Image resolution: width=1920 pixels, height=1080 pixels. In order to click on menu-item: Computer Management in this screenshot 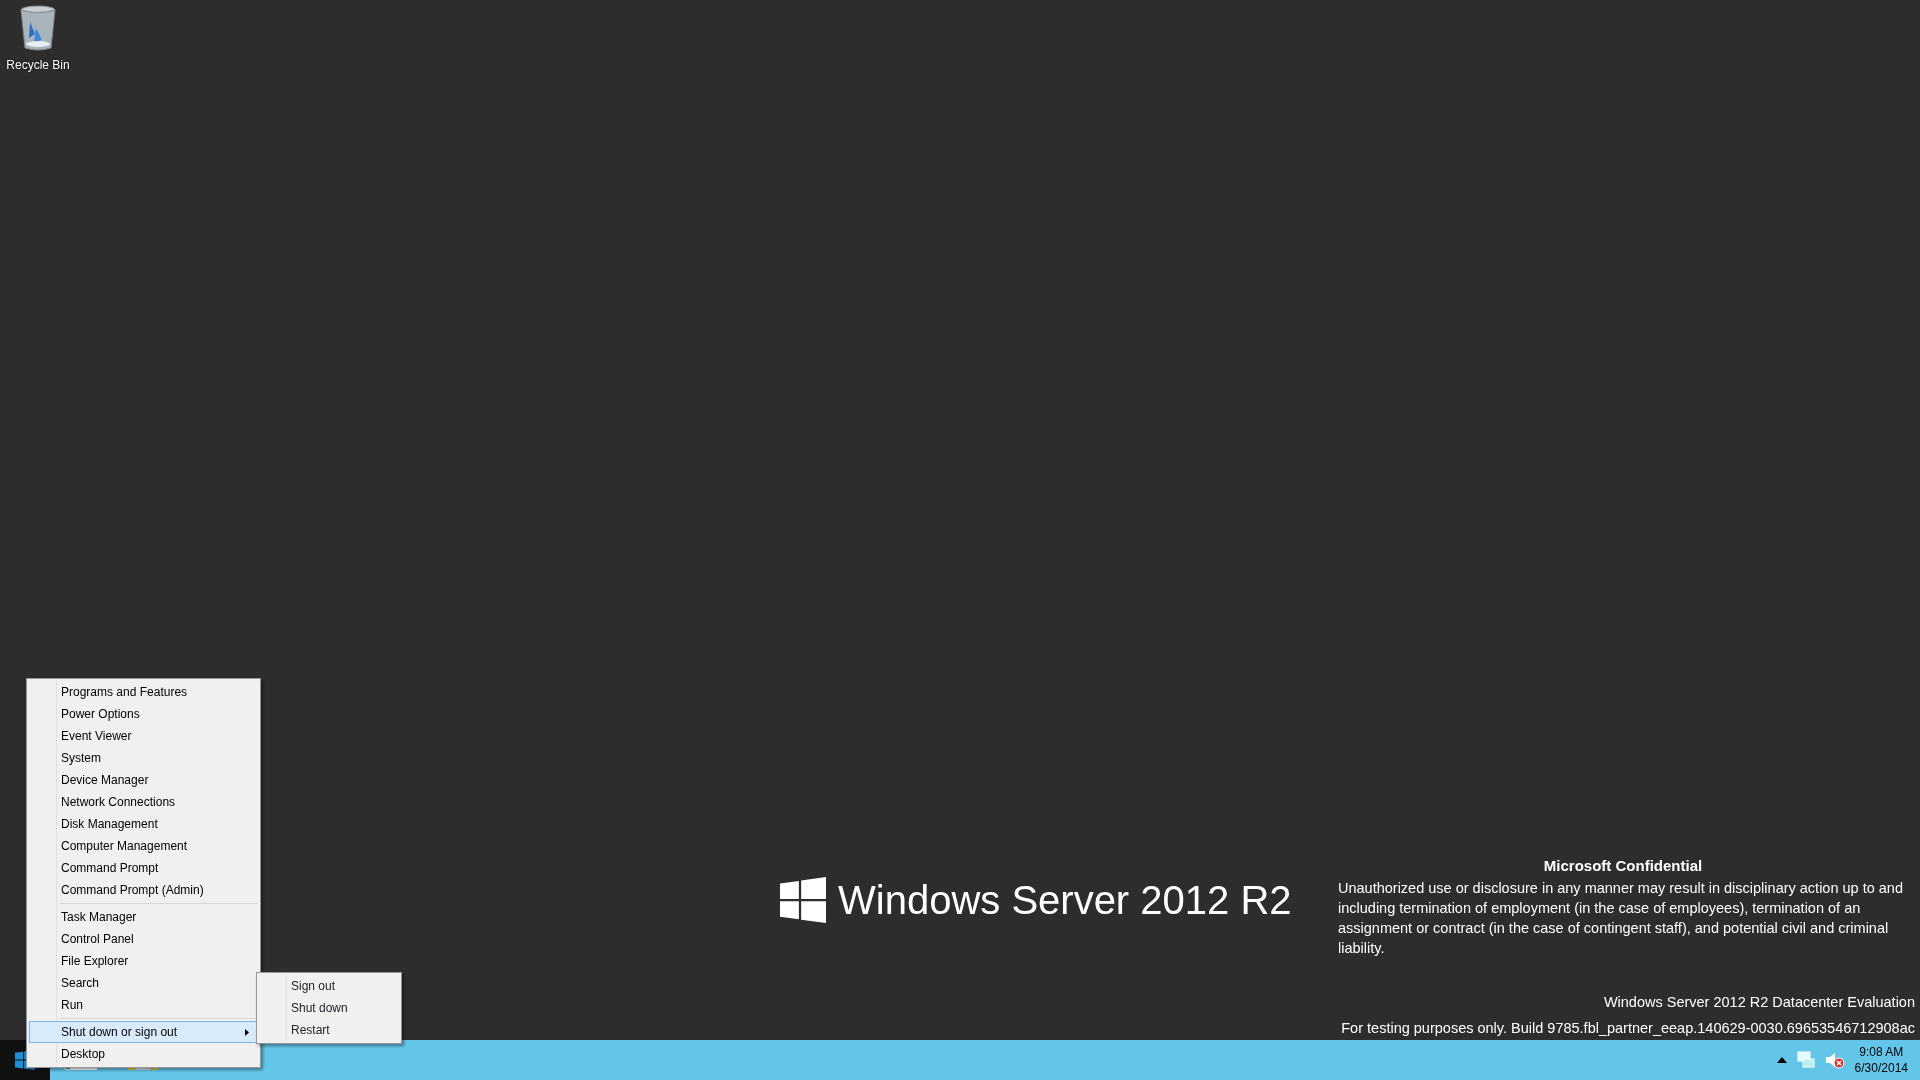, I will do `click(143, 846)`.